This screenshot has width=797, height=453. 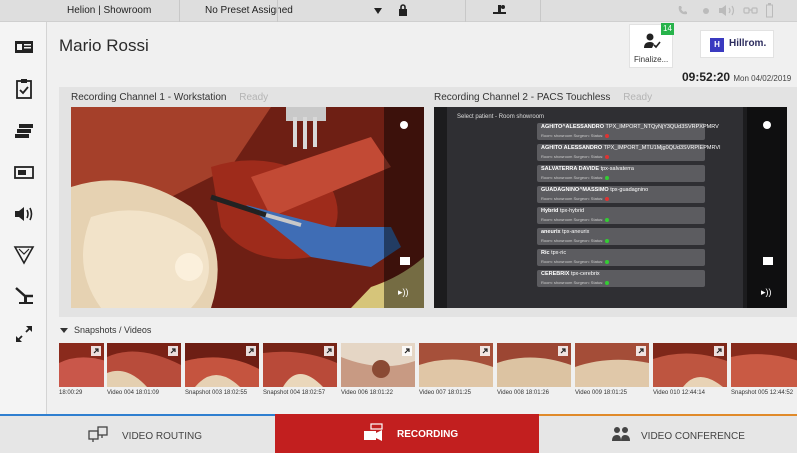 What do you see at coordinates (748, 43) in the screenshot?
I see `brand-name: Hillrom.` at bounding box center [748, 43].